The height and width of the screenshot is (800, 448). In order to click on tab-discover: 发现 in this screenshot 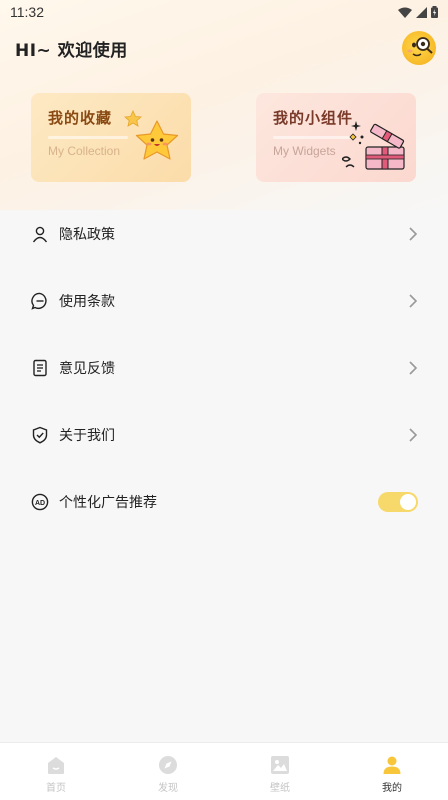, I will do `click(168, 771)`.